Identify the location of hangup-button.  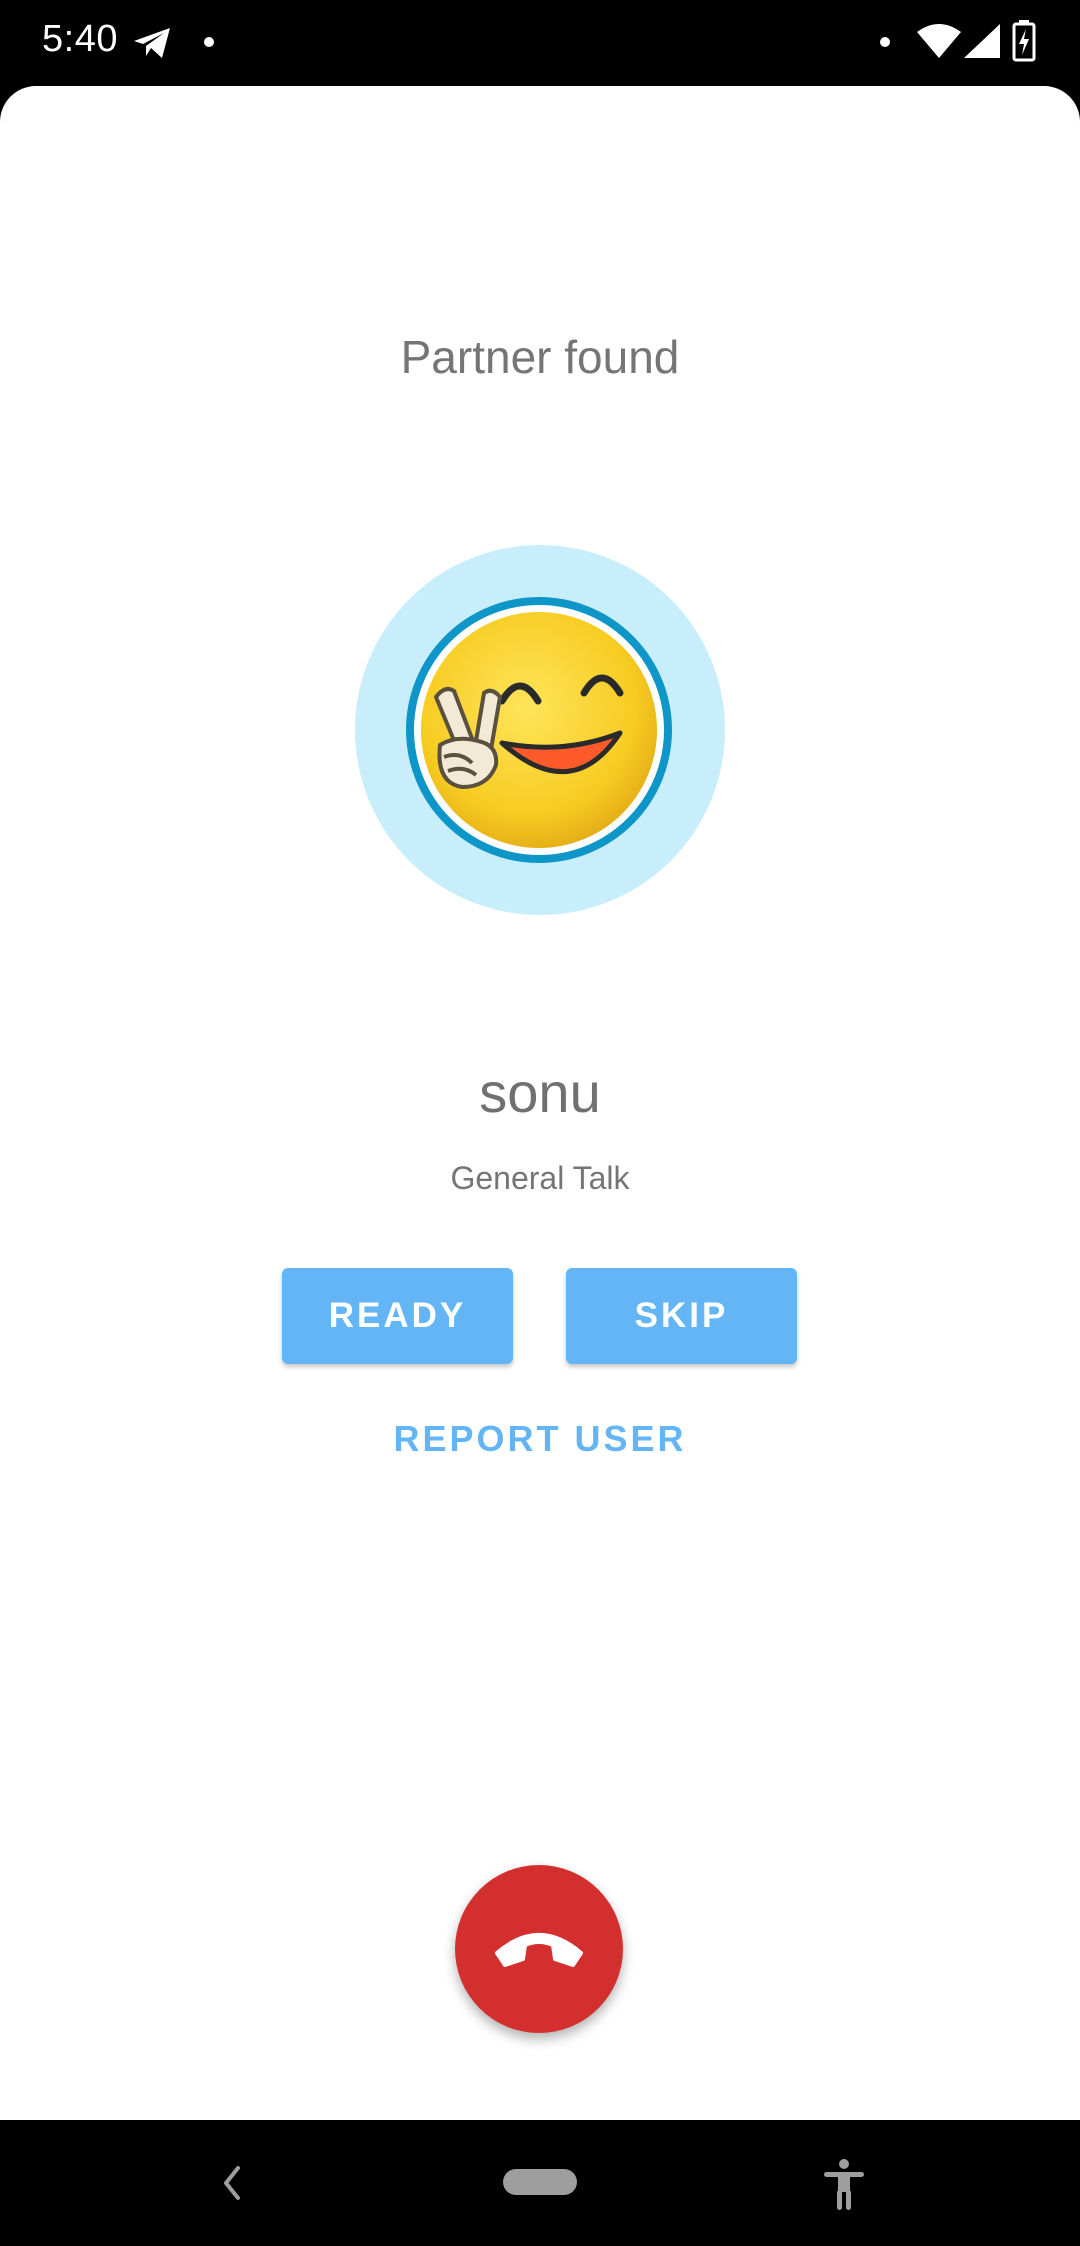
(539, 1949).